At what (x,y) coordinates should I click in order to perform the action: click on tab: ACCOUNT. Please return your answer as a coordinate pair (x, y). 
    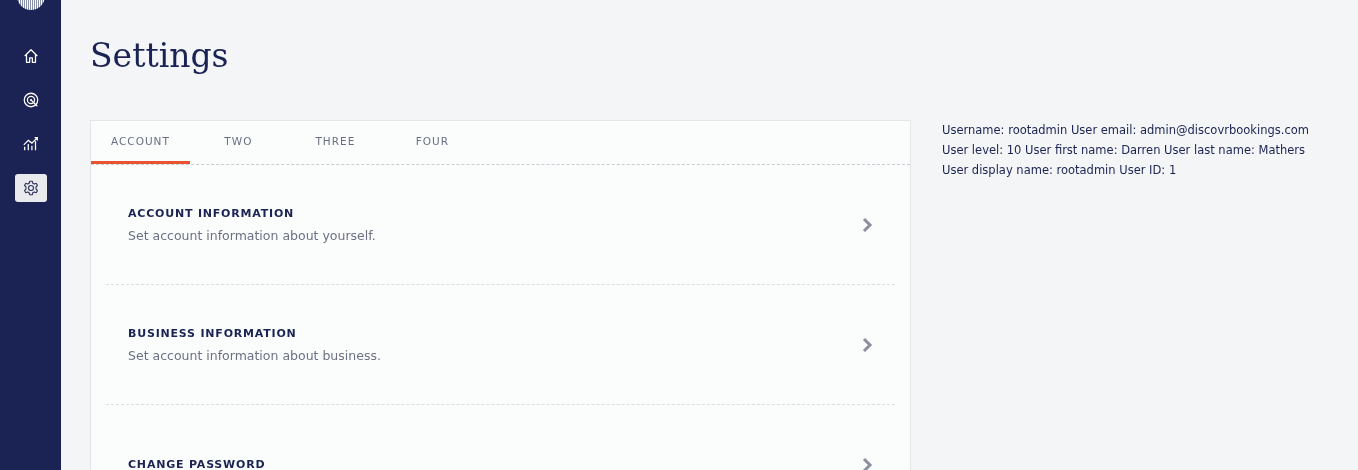
    Looking at the image, I should click on (140, 142).